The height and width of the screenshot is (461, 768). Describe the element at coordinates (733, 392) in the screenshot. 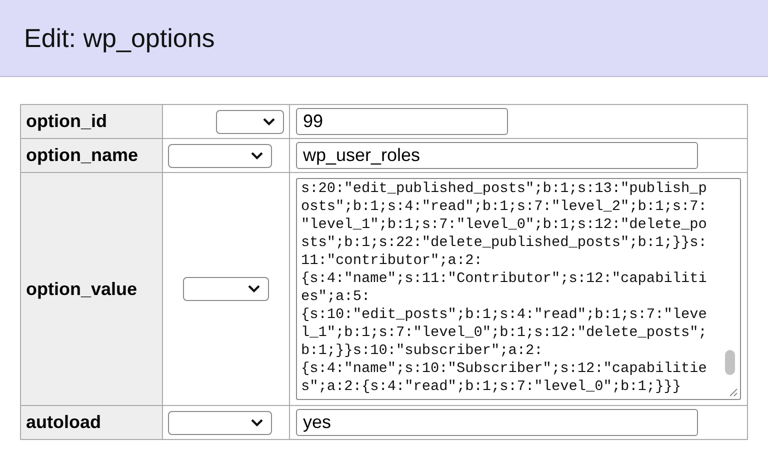

I see `resize-grip-icon` at that location.